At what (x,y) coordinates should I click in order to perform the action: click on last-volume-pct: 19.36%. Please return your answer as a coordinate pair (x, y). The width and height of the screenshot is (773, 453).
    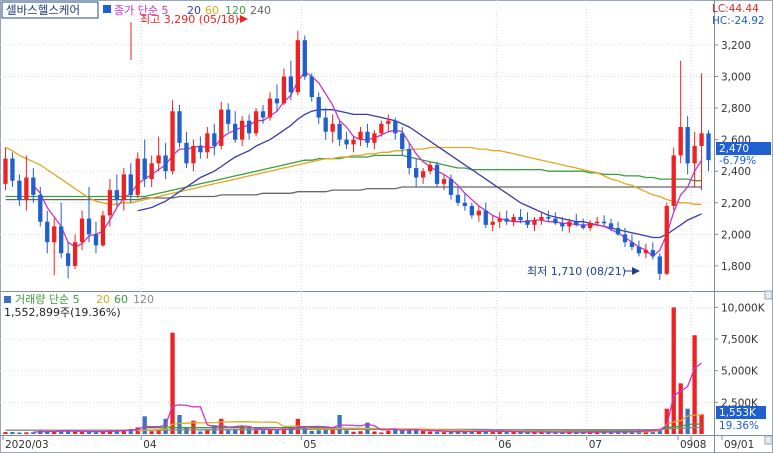
    Looking at the image, I should click on (739, 426).